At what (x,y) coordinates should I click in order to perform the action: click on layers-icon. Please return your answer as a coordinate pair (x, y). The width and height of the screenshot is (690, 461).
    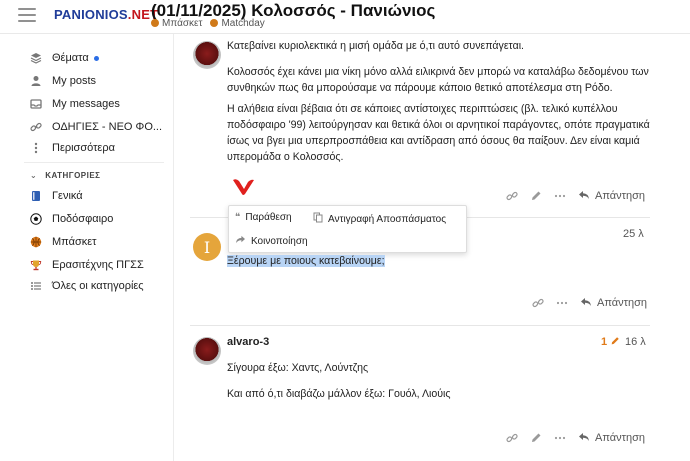
    Looking at the image, I should click on (36, 58).